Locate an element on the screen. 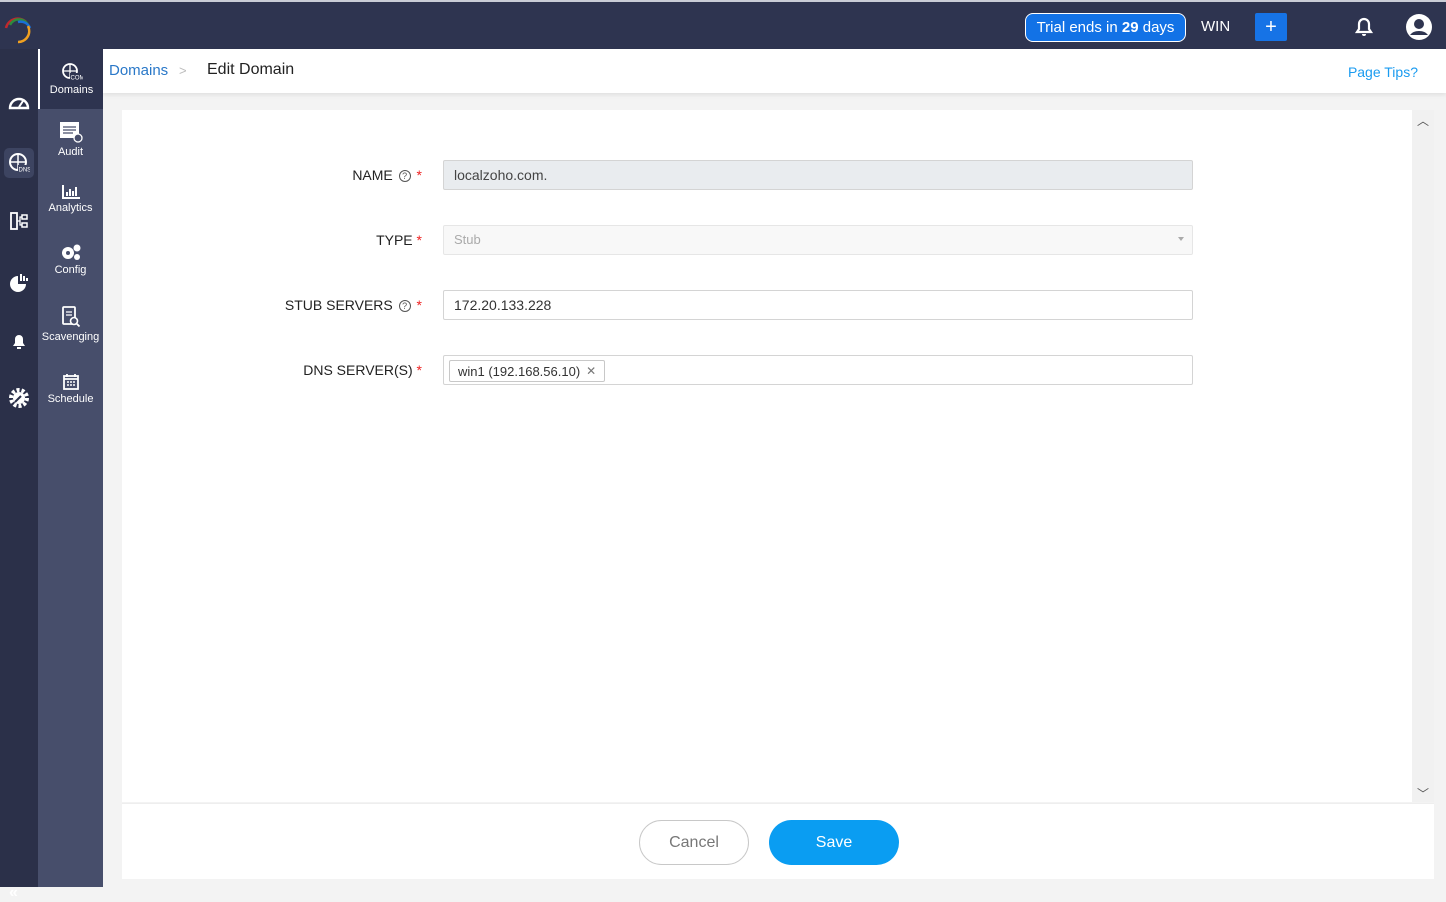 The width and height of the screenshot is (1446, 902). submenu-item-scavenging: Scavenging is located at coordinates (70, 324).